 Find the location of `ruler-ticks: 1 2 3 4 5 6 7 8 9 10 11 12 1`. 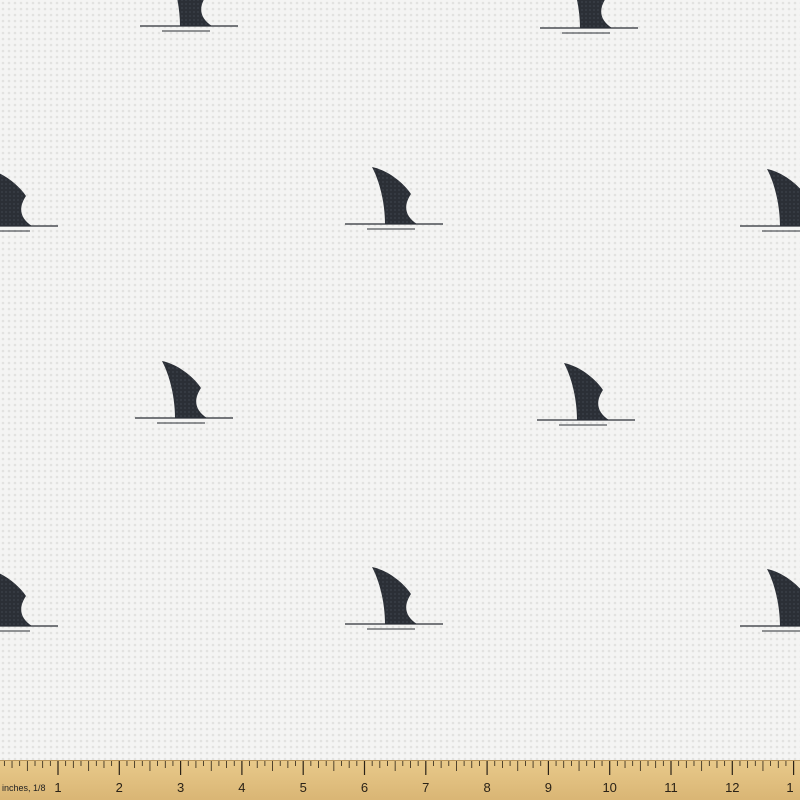

ruler-ticks: 1 2 3 4 5 6 7 8 9 10 11 12 1 is located at coordinates (399, 778).